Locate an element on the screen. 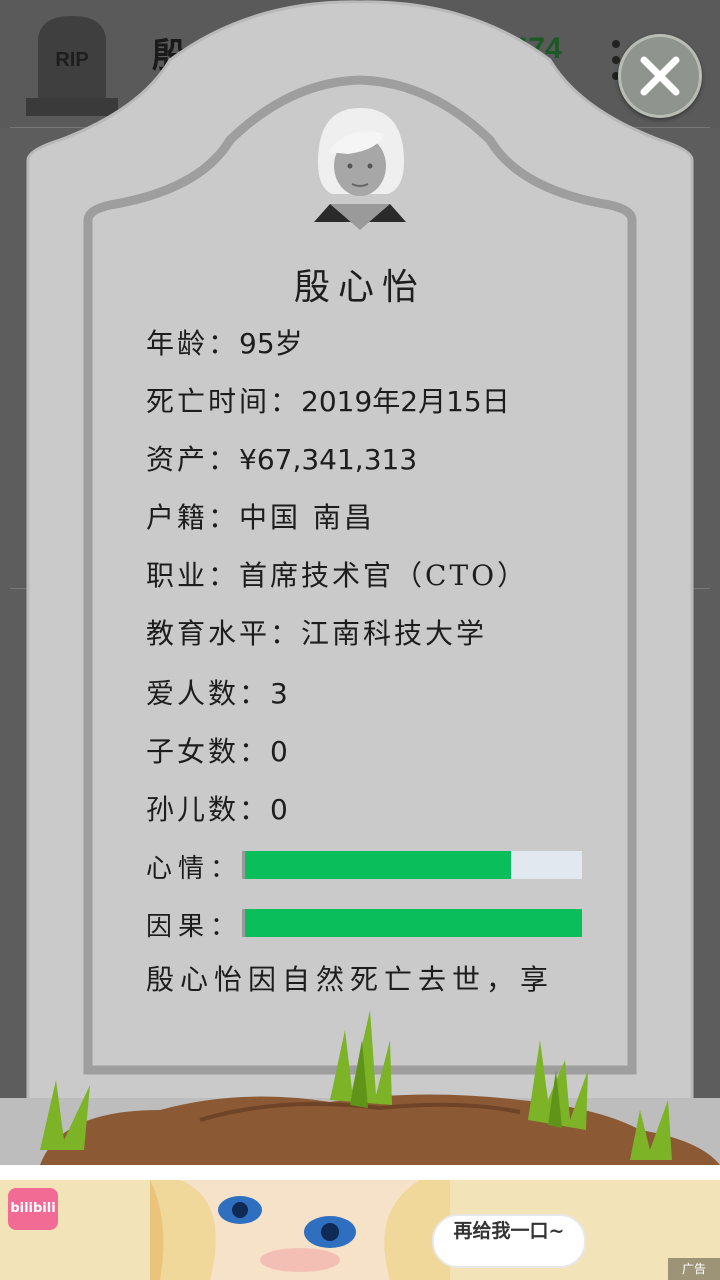 The image size is (720, 1280). age-row: 年龄：95岁 is located at coordinates (224, 342).